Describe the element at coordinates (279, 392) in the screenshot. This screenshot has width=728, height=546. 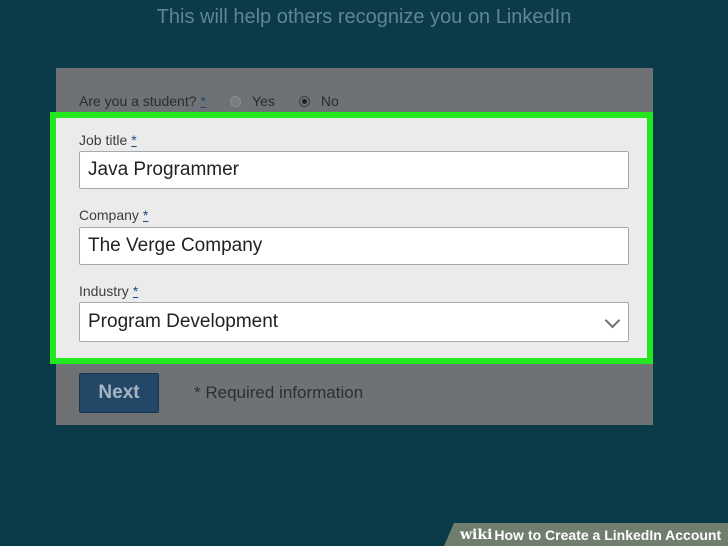
I see `required-info-text: * Required information` at that location.